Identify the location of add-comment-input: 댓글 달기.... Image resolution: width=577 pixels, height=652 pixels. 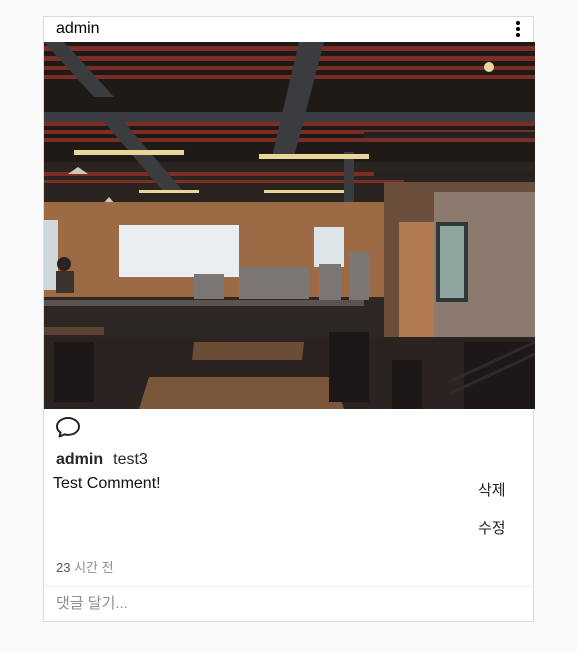
(92, 602).